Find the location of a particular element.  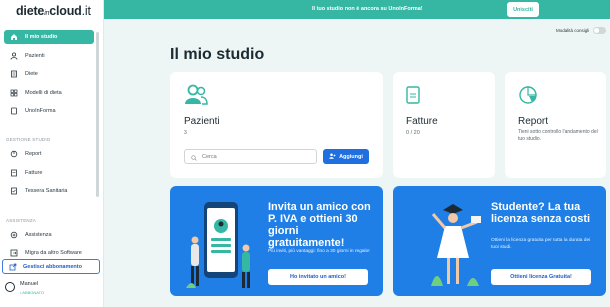

sidebar-item-migra: Migra da altro Software is located at coordinates (49, 253).